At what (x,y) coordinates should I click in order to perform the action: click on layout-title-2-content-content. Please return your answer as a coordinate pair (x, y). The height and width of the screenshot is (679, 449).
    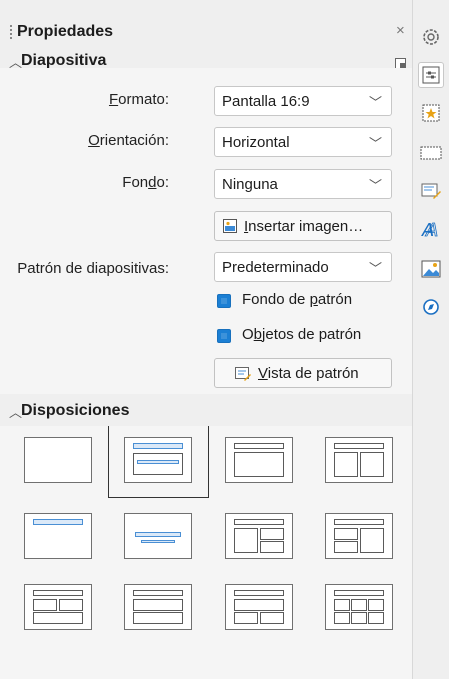
    Looking at the image, I should click on (259, 536).